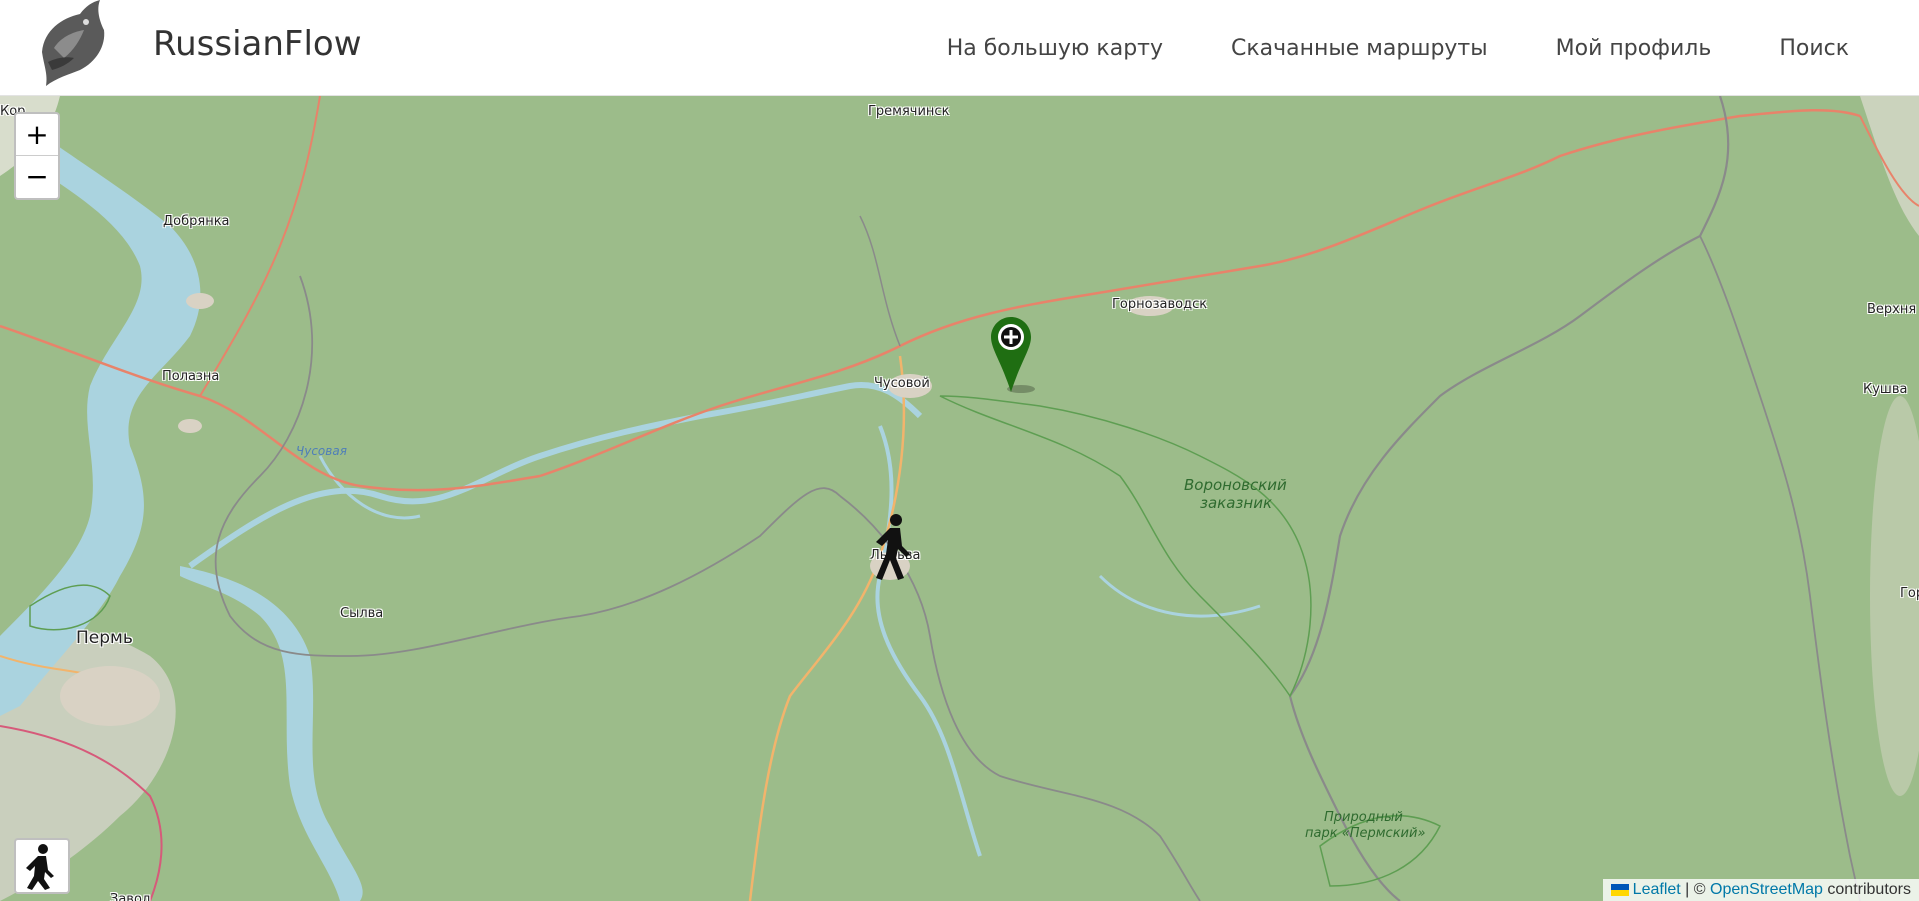 The height and width of the screenshot is (901, 1919). I want to click on map-label-perm: Пермь, so click(104, 638).